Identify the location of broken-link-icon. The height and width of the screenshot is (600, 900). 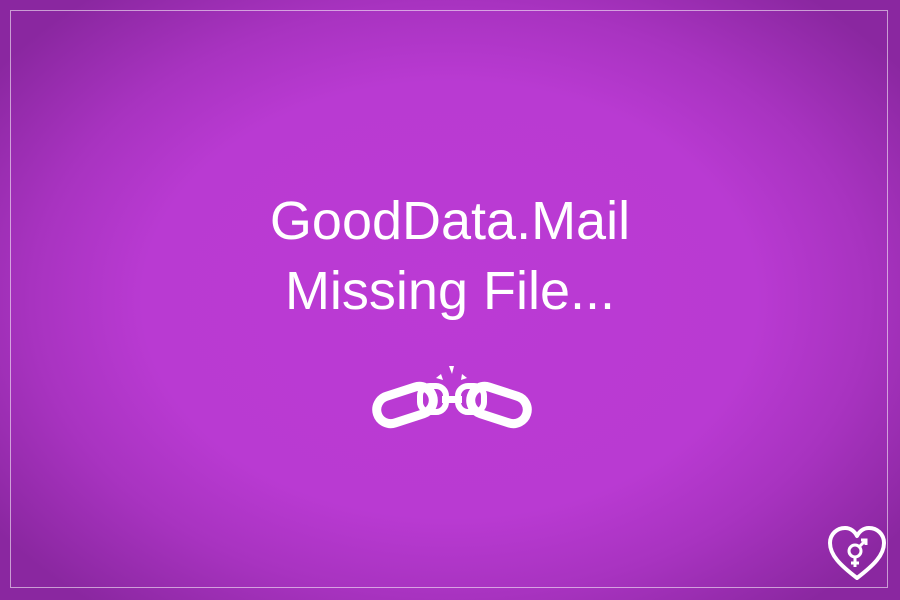
(452, 397).